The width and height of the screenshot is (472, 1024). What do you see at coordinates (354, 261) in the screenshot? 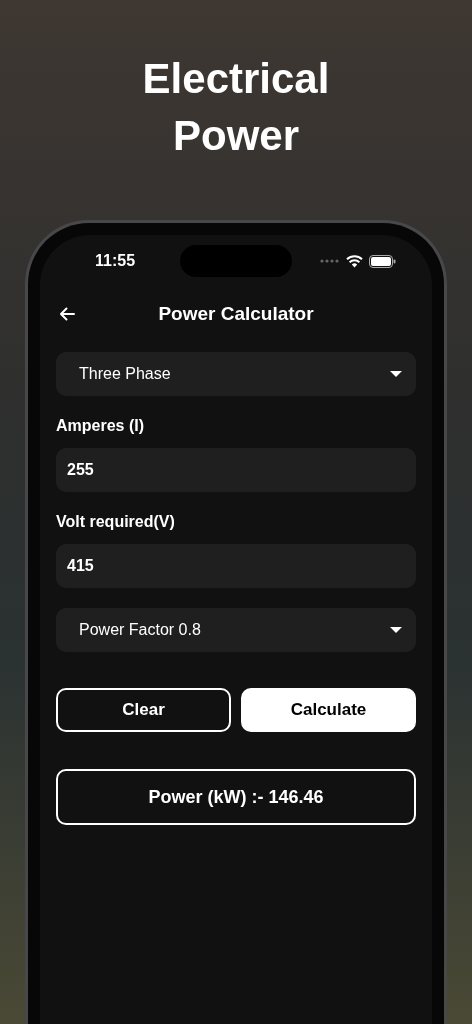
I see `wifi-icon` at bounding box center [354, 261].